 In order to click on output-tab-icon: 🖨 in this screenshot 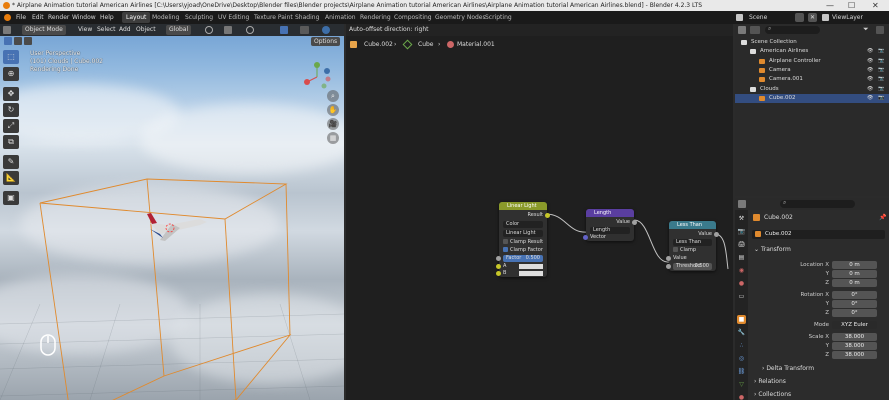, I will do `click(741, 244)`.